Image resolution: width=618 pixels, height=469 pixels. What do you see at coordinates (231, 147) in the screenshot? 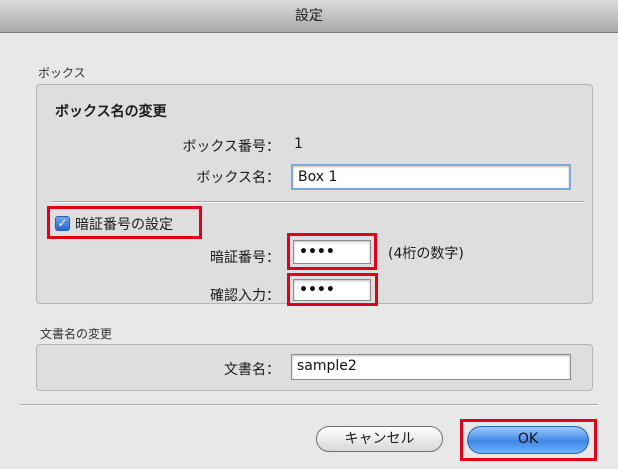
I see `box-number-label: ボックス番号：` at bounding box center [231, 147].